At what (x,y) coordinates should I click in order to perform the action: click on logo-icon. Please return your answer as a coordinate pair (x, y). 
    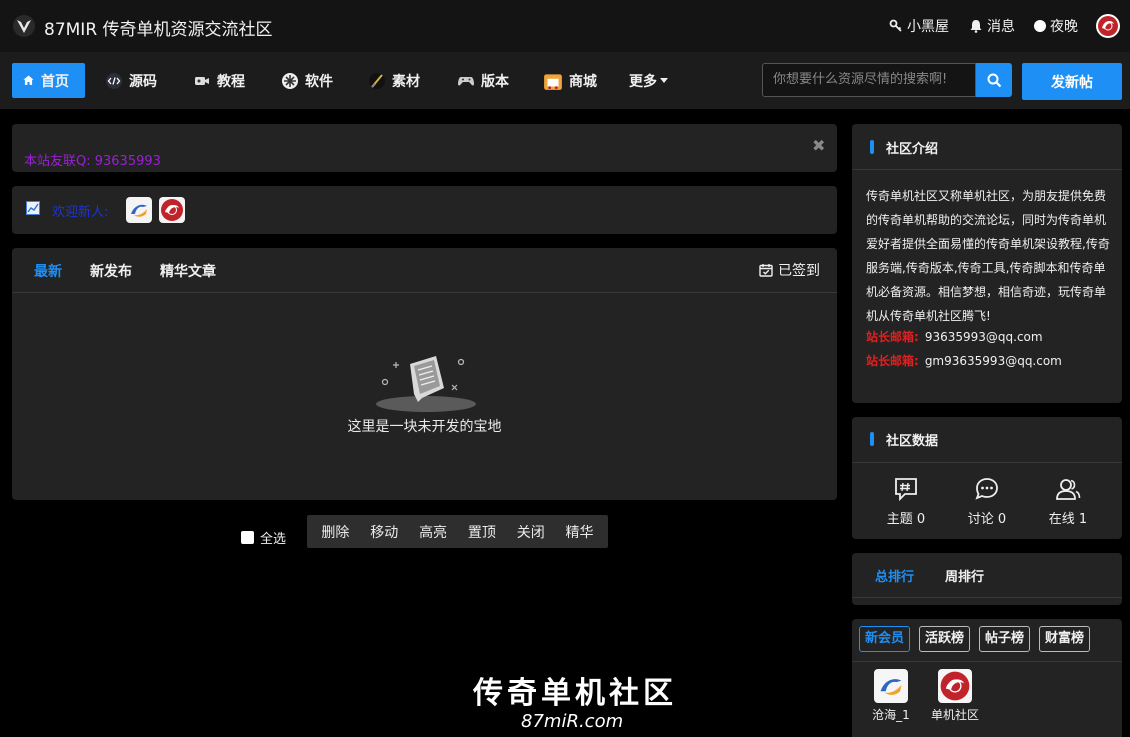
    Looking at the image, I should click on (24, 26).